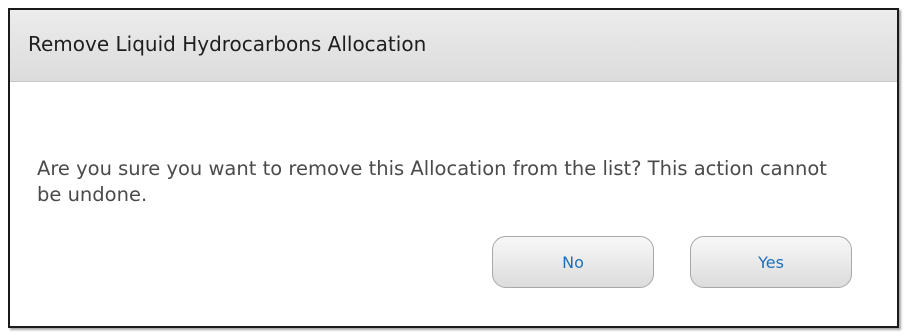 Image resolution: width=907 pixels, height=336 pixels. What do you see at coordinates (227, 44) in the screenshot?
I see `dialog-title: Remove Liquid Hydrocarbons Allocation` at bounding box center [227, 44].